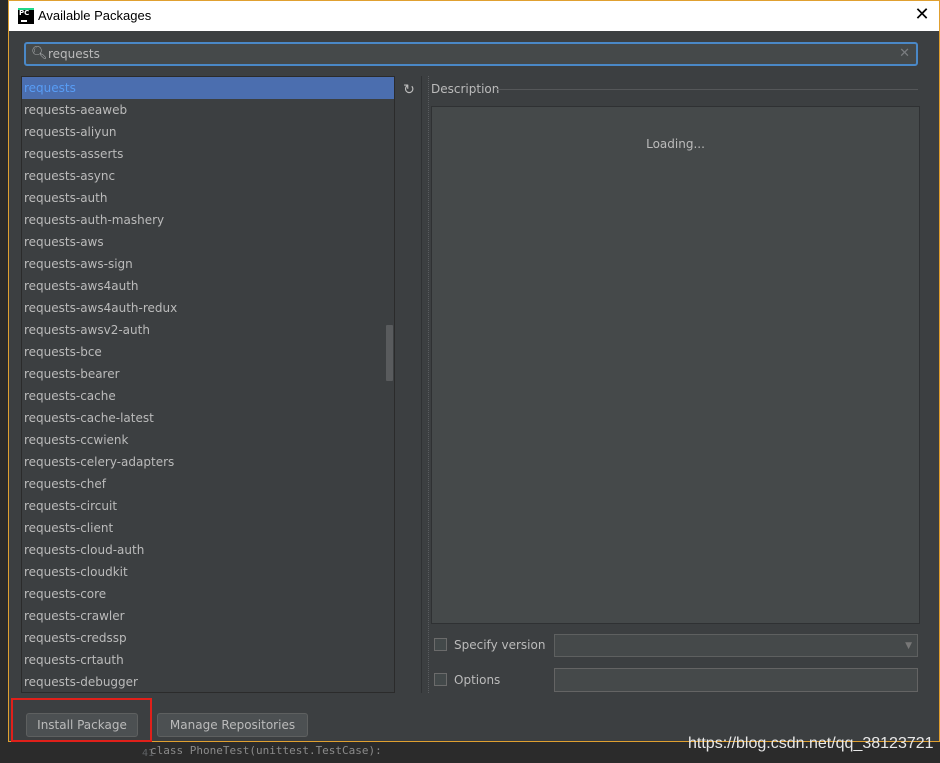 The image size is (940, 763). What do you see at coordinates (499, 645) in the screenshot?
I see `specify-version-label: Specify version` at bounding box center [499, 645].